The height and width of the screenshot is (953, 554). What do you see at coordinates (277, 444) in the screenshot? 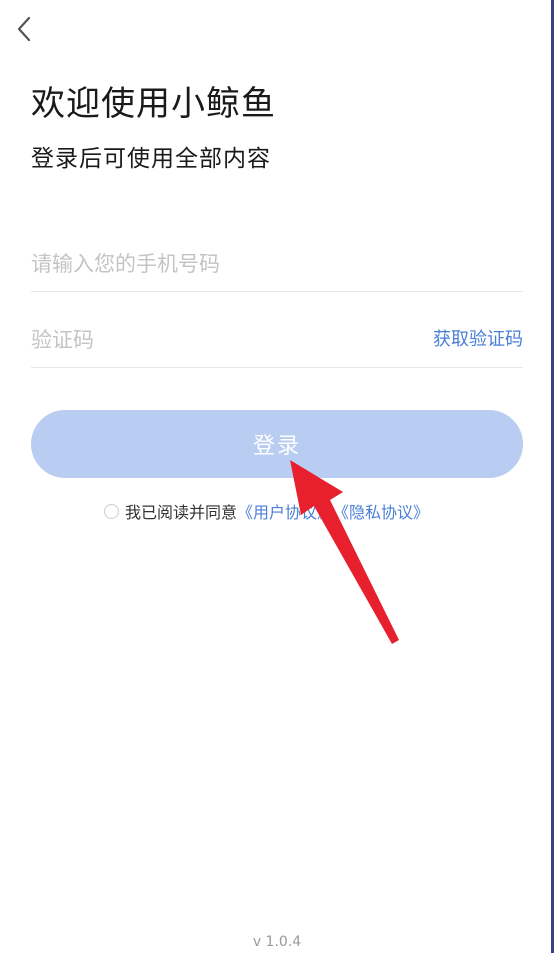
I see `login-button: 登录` at bounding box center [277, 444].